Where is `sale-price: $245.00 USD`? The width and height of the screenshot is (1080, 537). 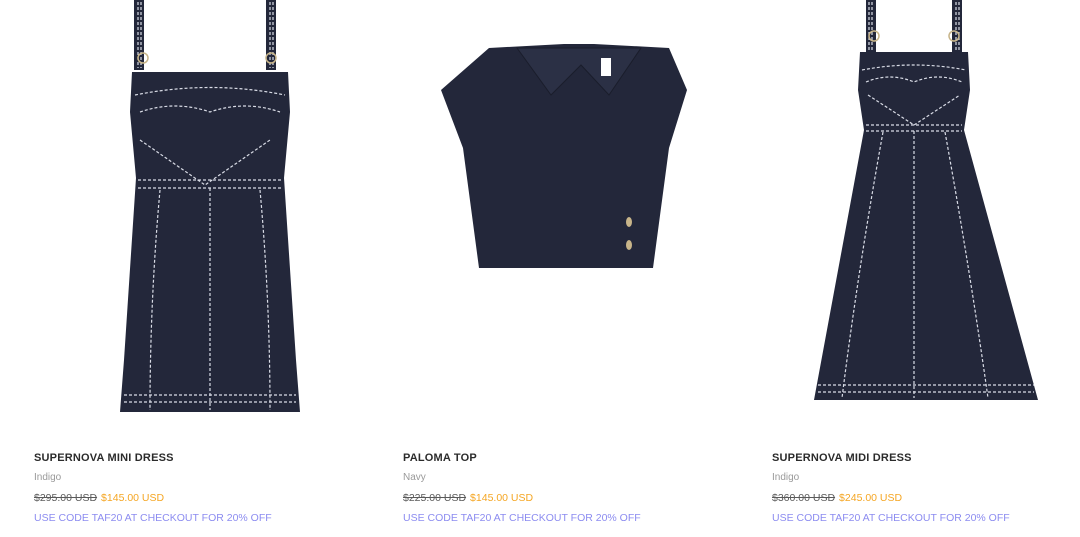 sale-price: $245.00 USD is located at coordinates (871, 498).